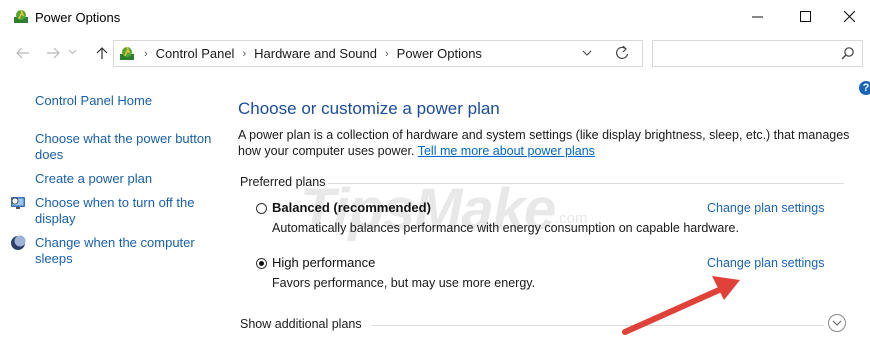  Describe the element at coordinates (261, 208) in the screenshot. I see `plan-balanced-radio` at that location.